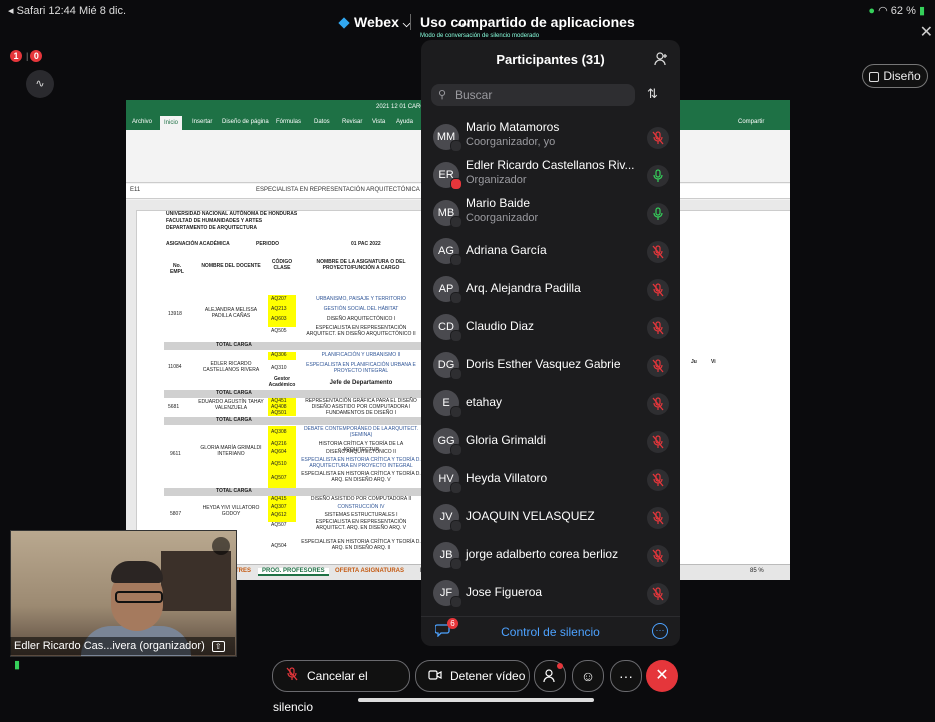 Image resolution: width=935 pixels, height=722 pixels. I want to click on divider, so click(410, 22).